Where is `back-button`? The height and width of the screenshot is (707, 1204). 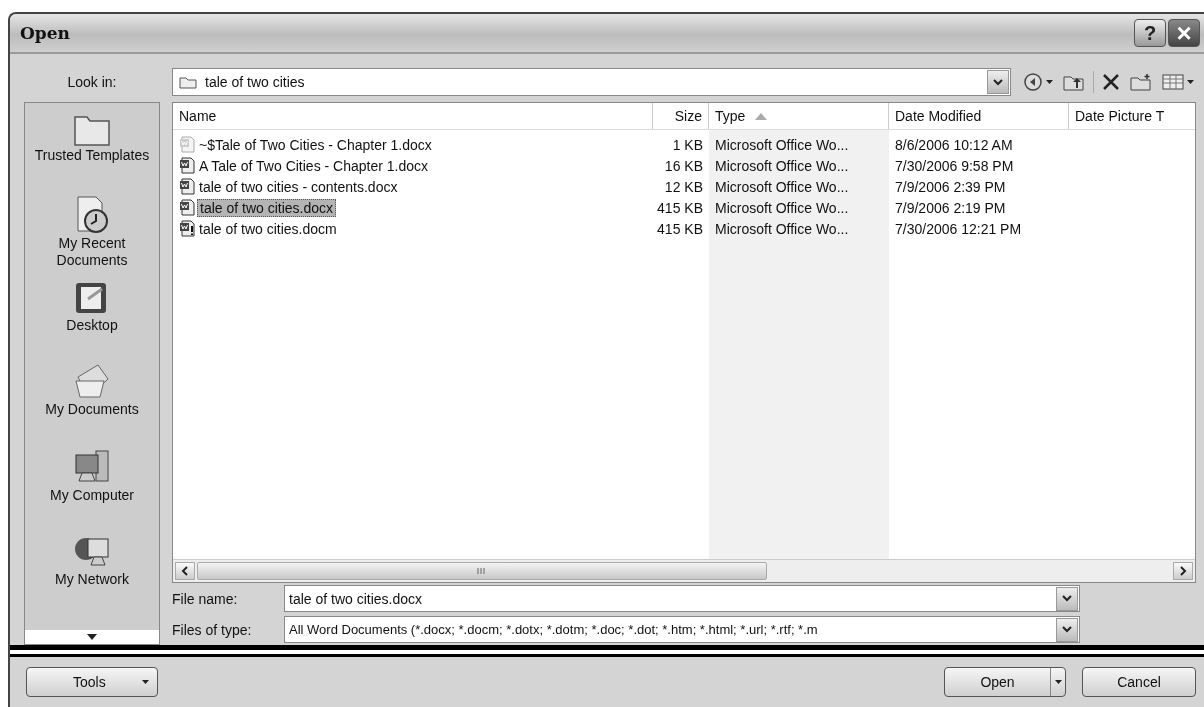
back-button is located at coordinates (1038, 82).